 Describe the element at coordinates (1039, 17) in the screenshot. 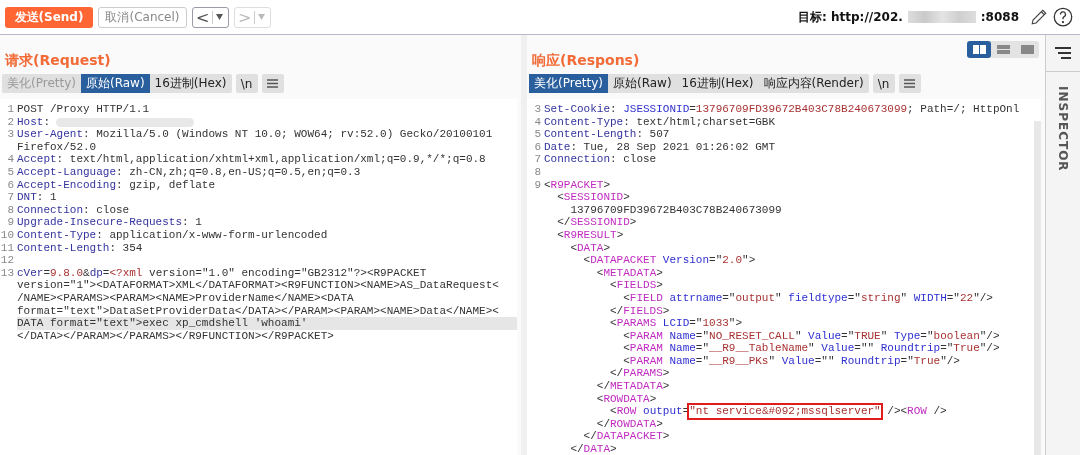

I see `pencil-icon` at that location.